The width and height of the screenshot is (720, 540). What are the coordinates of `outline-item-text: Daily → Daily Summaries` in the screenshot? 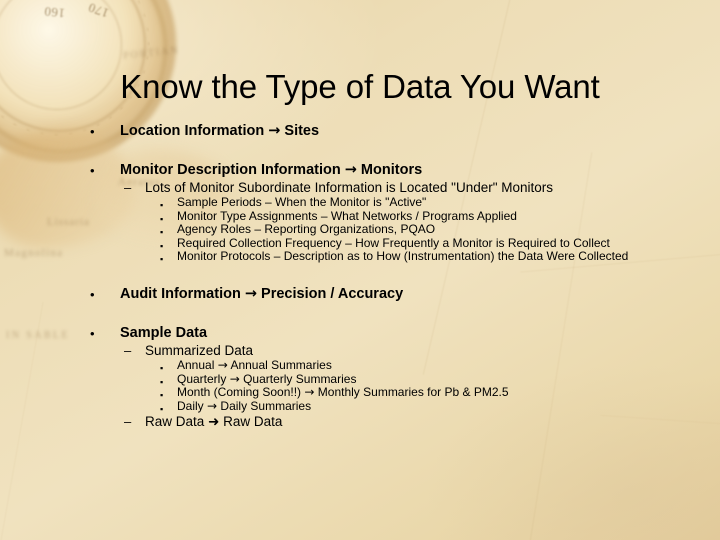 It's located at (244, 405).